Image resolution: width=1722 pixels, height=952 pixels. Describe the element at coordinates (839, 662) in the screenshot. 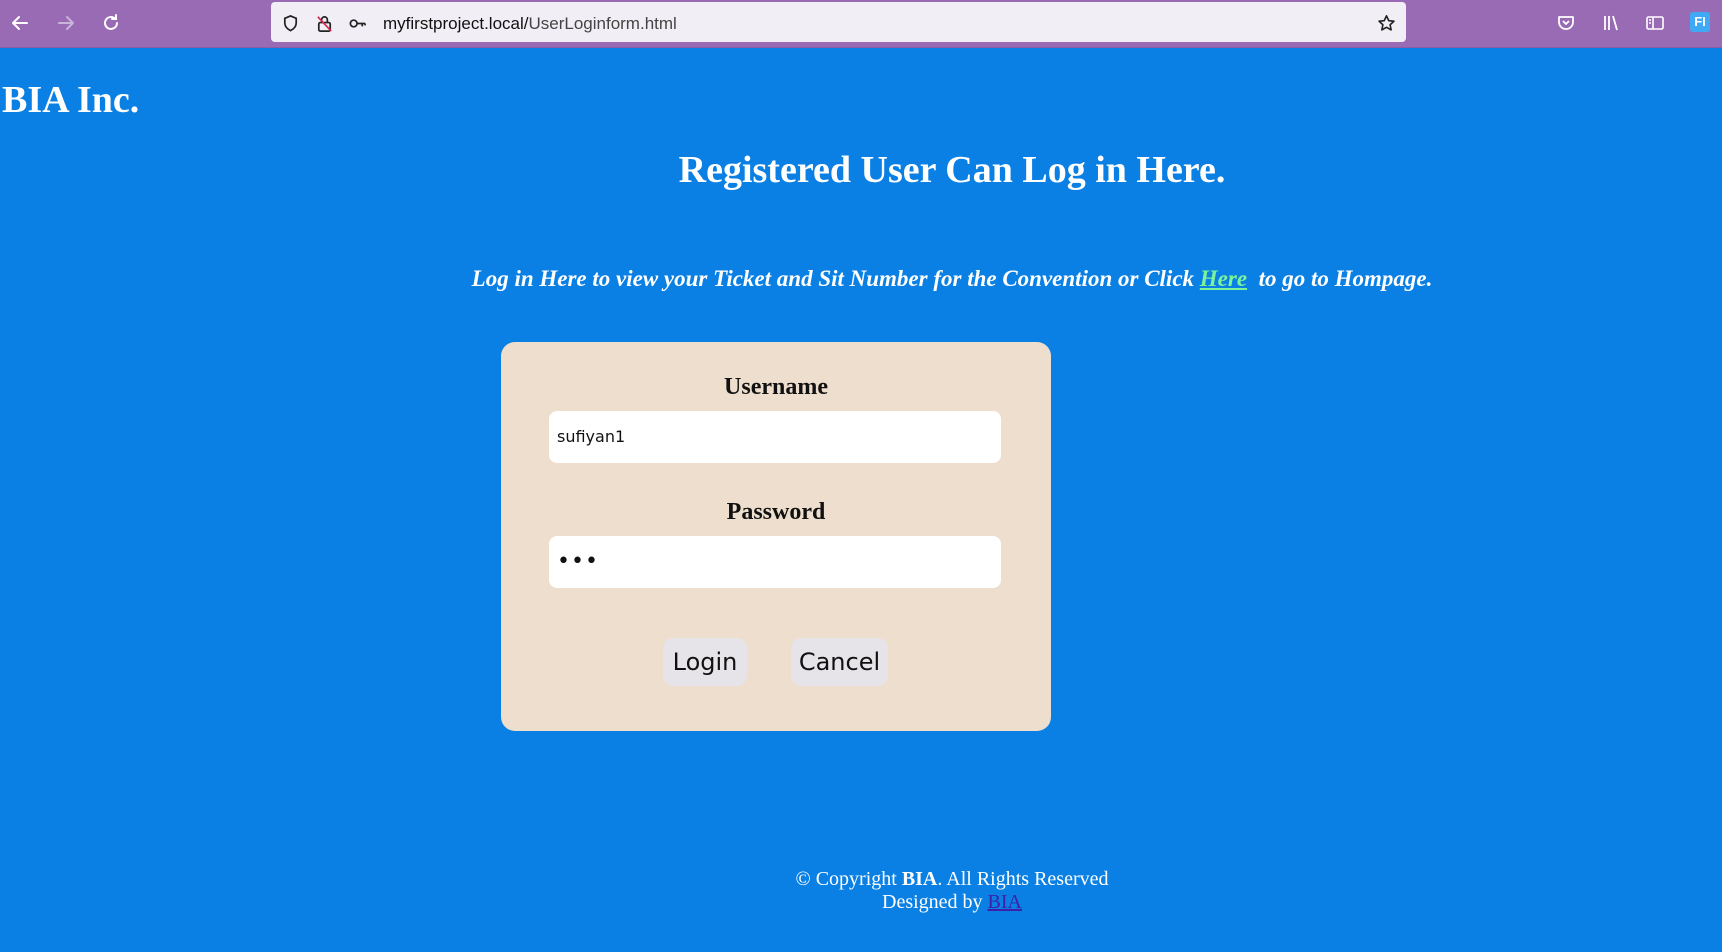

I see `cancel-button: Cancel` at that location.